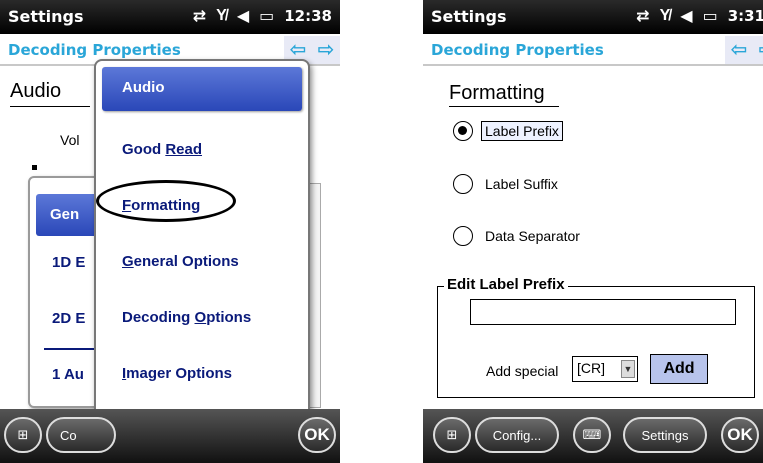 This screenshot has height=463, width=763. I want to click on group-title: Edit Label Prefix, so click(506, 284).